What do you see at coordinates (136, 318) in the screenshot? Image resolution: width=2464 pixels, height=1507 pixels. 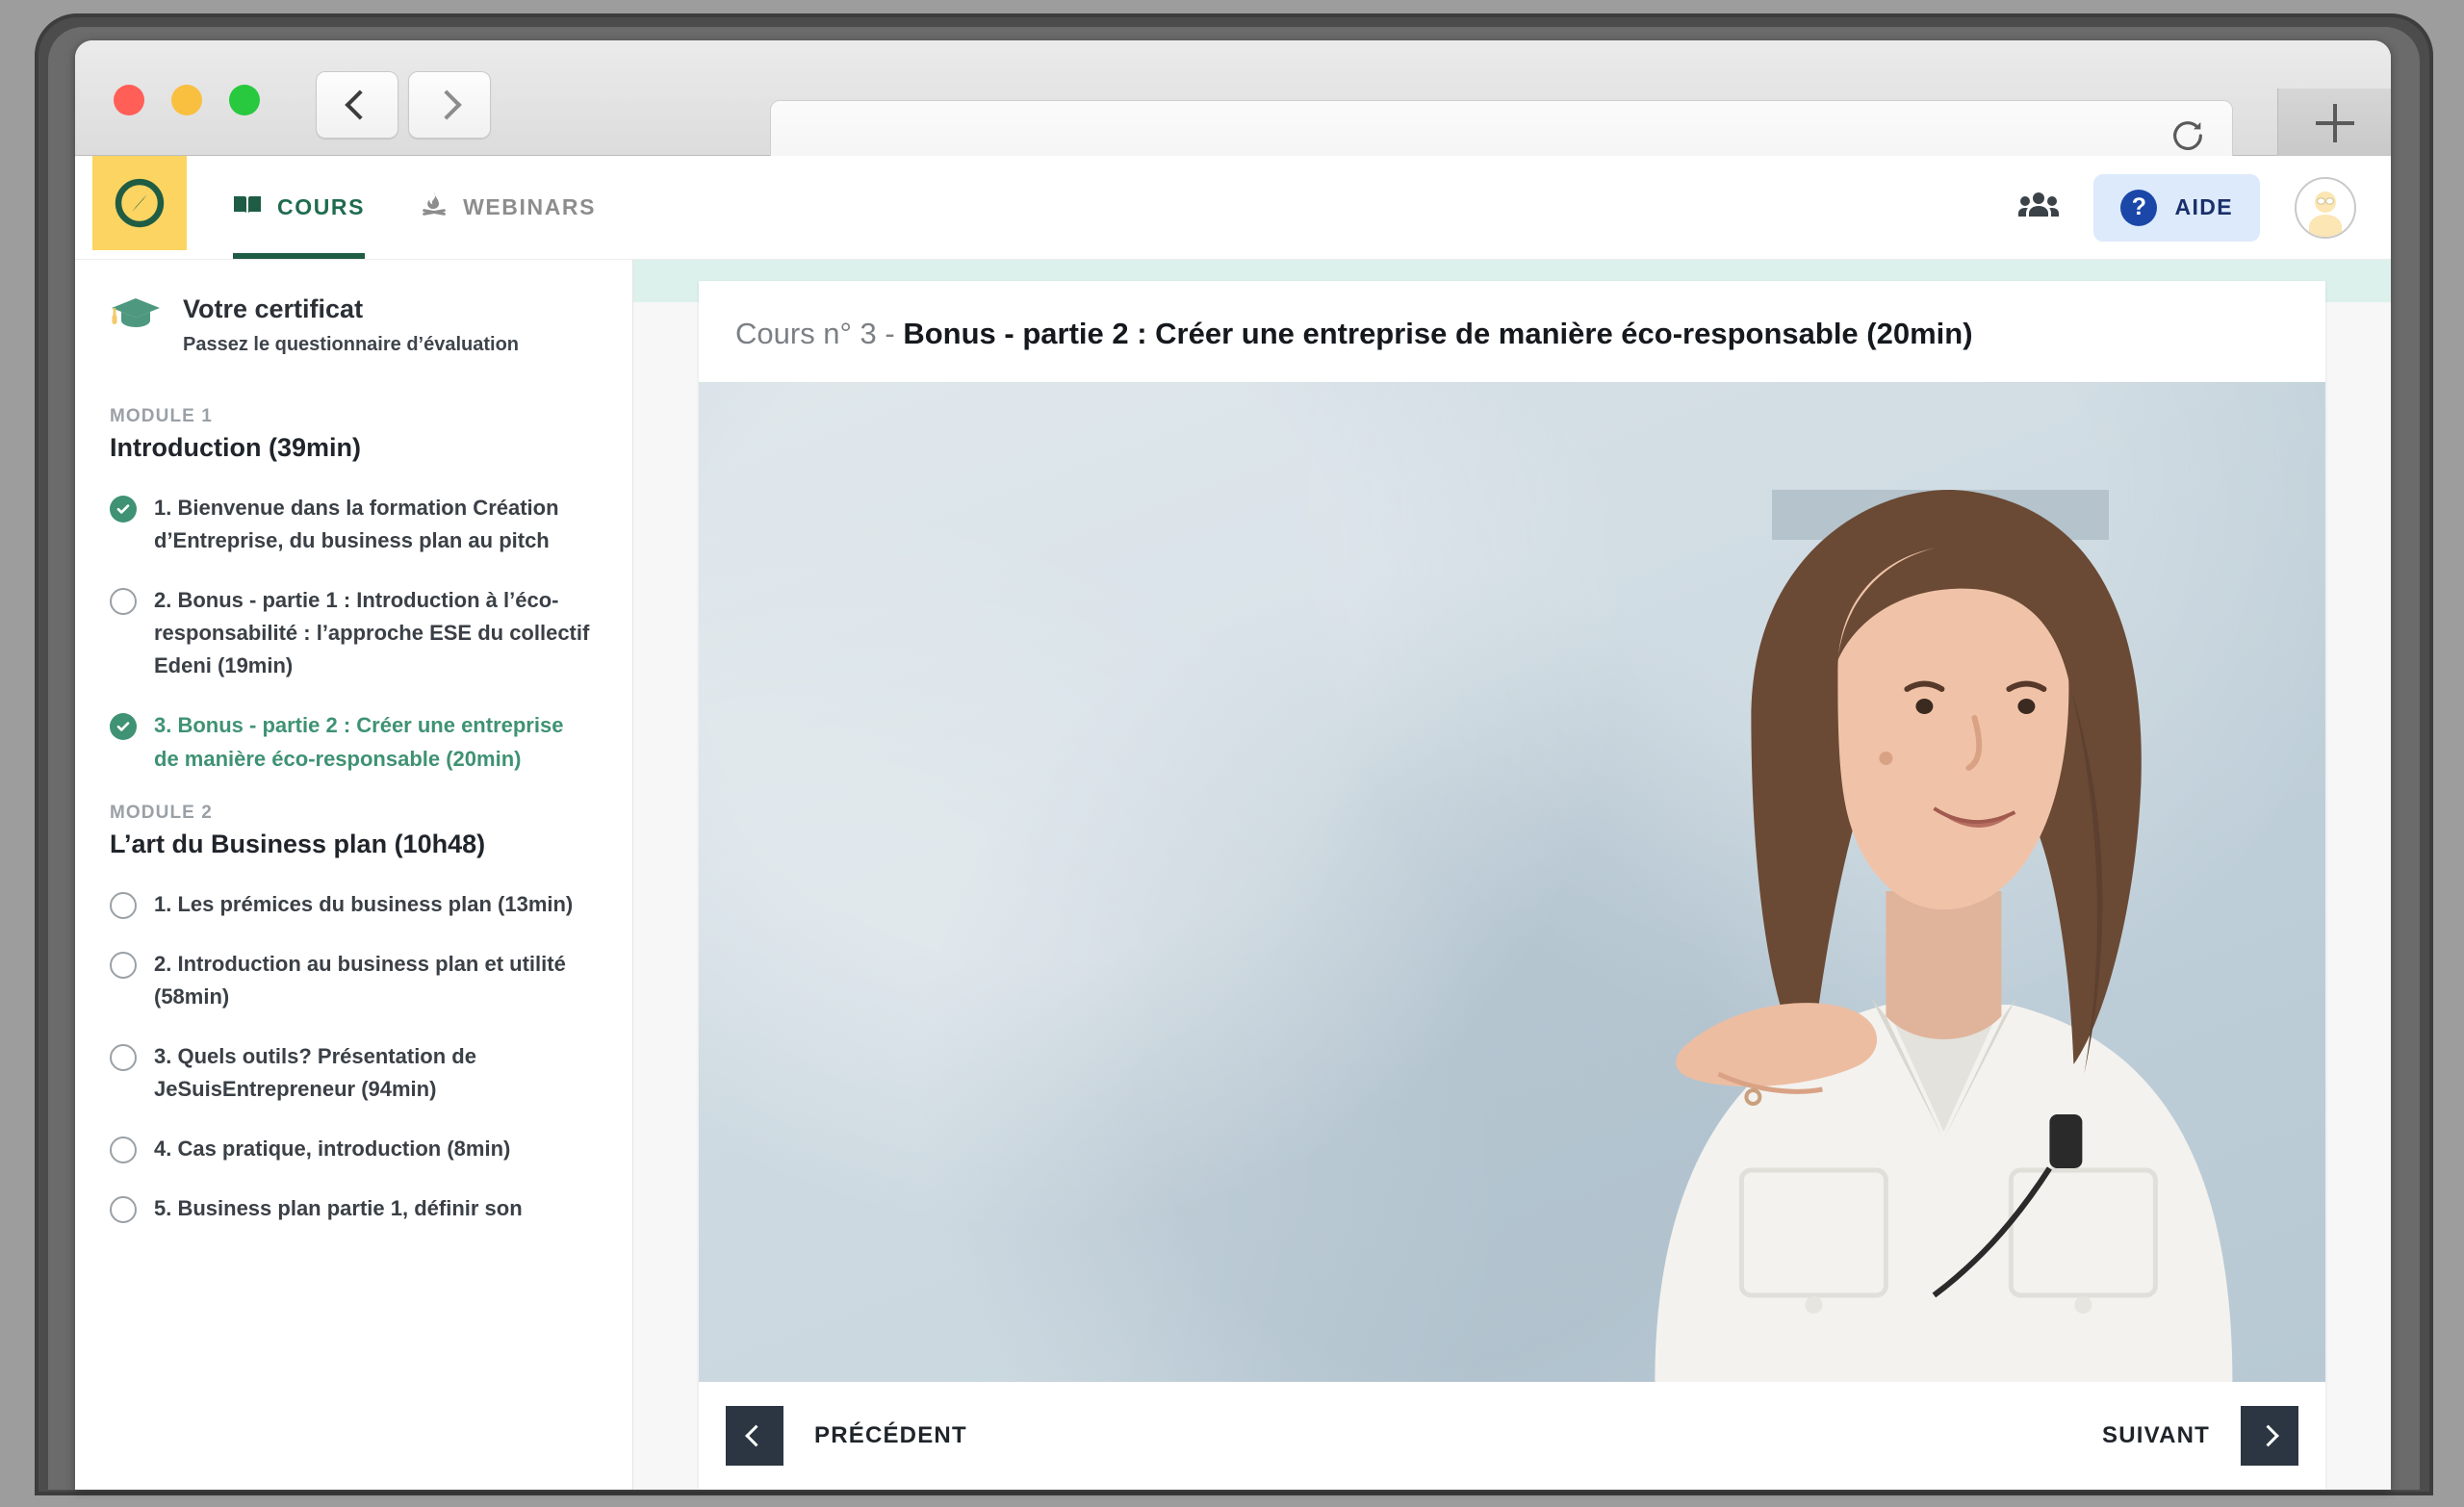 I see `graduation-cap-icon` at bounding box center [136, 318].